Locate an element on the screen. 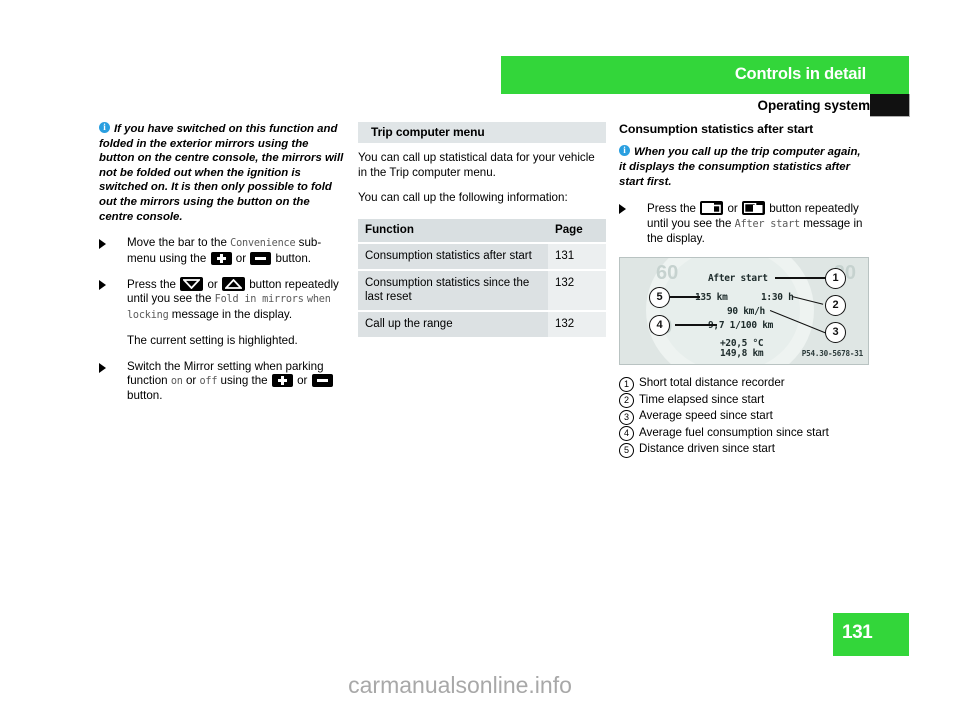 This screenshot has height=708, width=960. step2-text-part3: message in the display. is located at coordinates (232, 314).